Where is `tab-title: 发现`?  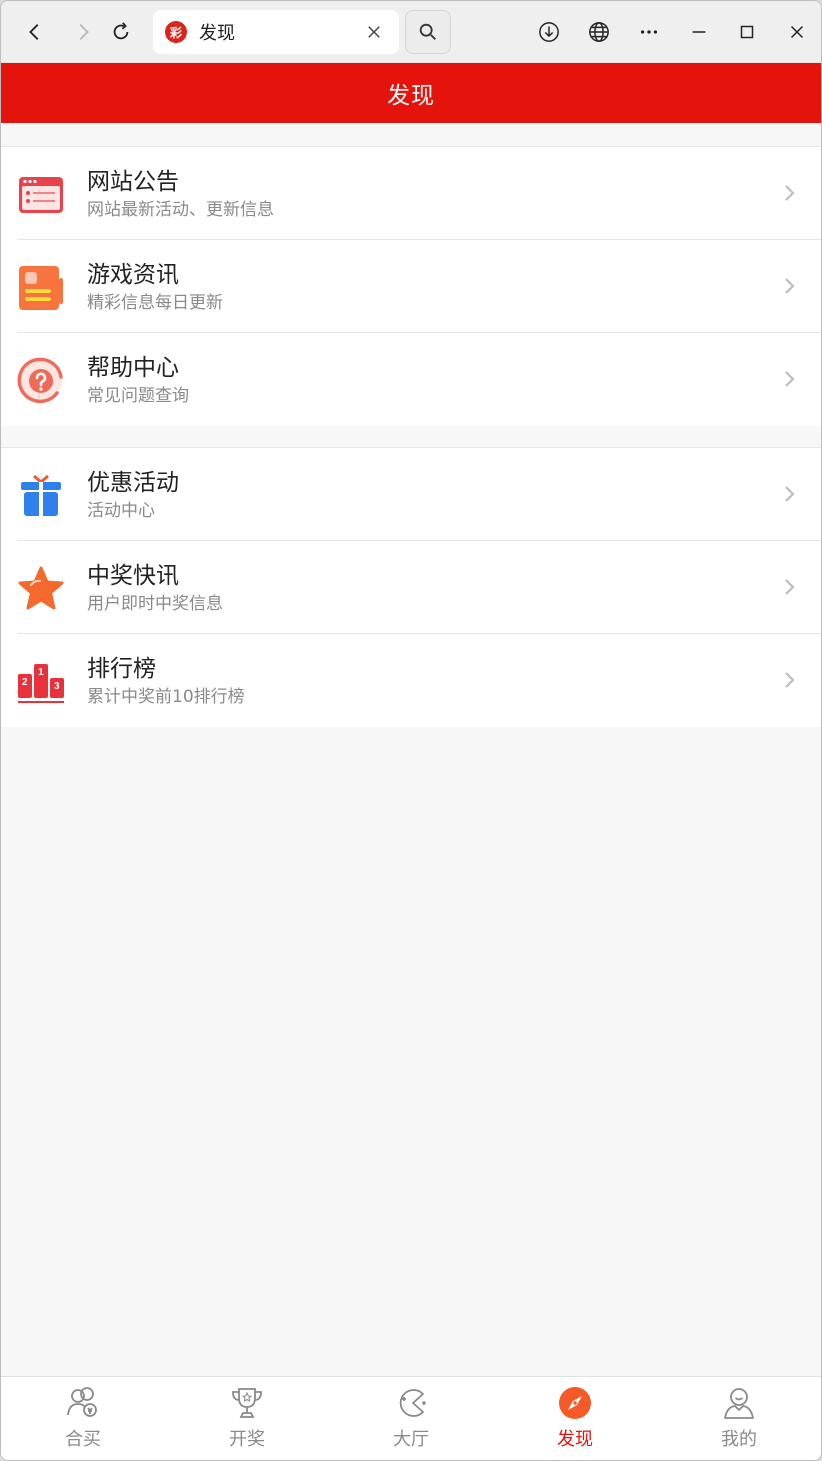 tab-title: 发现 is located at coordinates (217, 33).